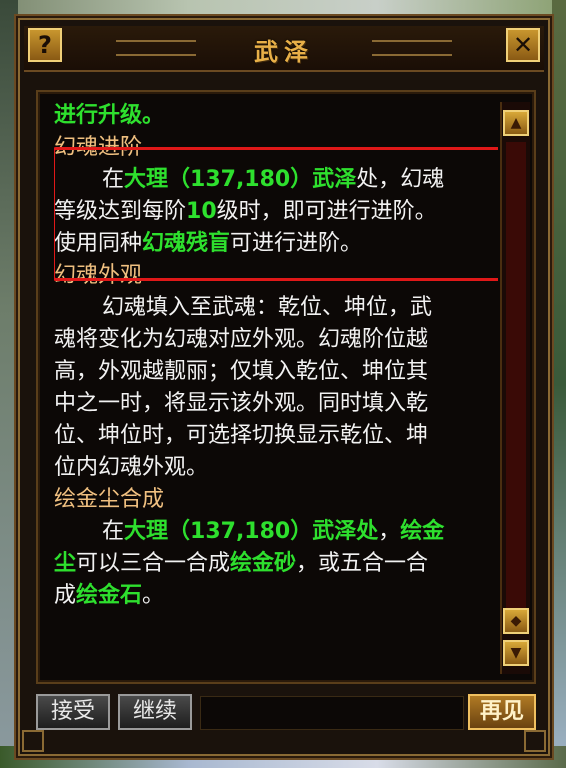 This screenshot has height=768, width=566. I want to click on synthesis-line-3: 成绘金石。, so click(276, 596).